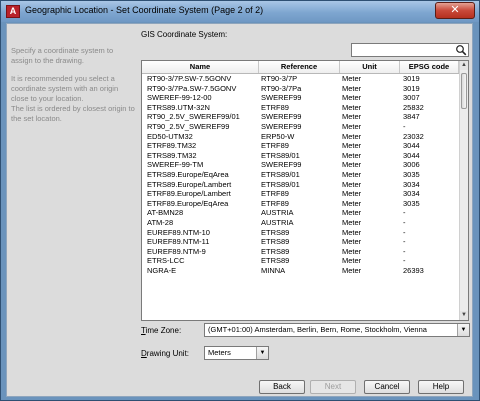 This screenshot has width=480, height=401. I want to click on table-row: RT90-3/7Pa.SW-7.5GONV RT90-3/7Pa Meter 3019, so click(300, 89).